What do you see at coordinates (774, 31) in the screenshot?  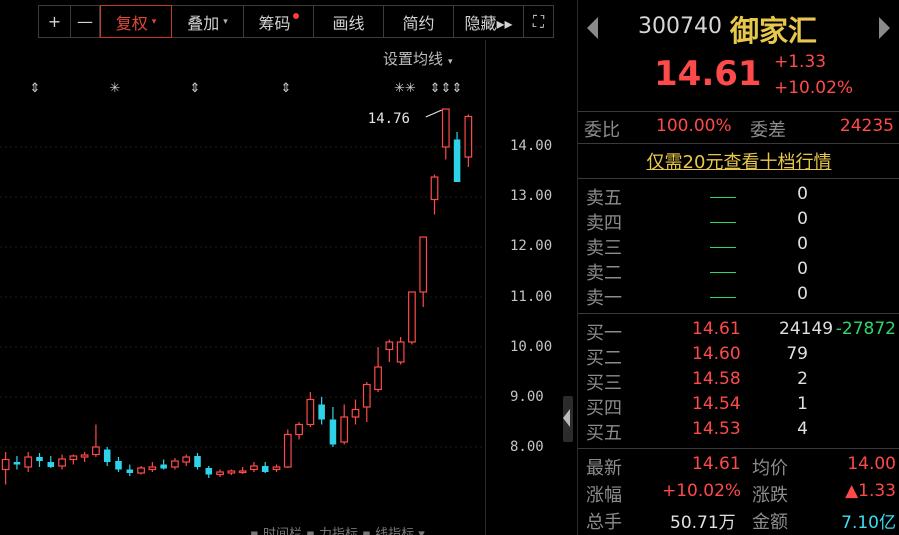 I see `stock-name: 御家汇` at bounding box center [774, 31].